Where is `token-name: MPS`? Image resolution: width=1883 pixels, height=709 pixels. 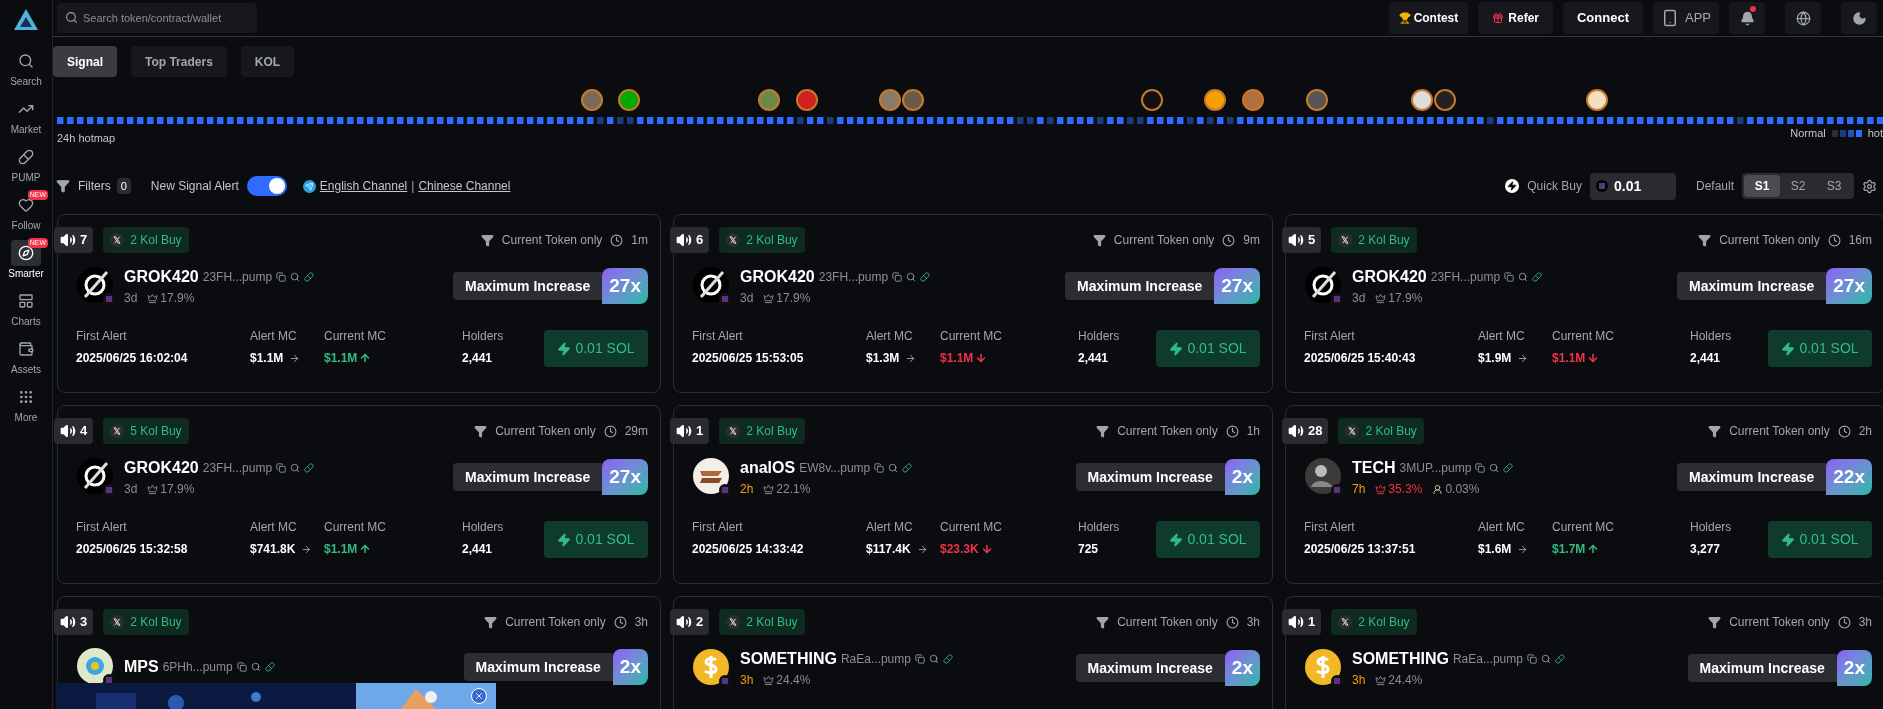
token-name: MPS is located at coordinates (141, 667).